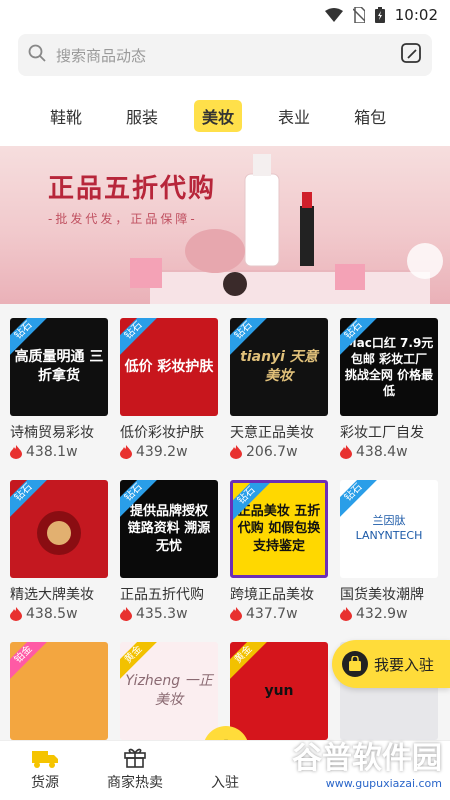 The image size is (450, 800). What do you see at coordinates (272, 452) in the screenshot?
I see `heat-value: 206.7w` at bounding box center [272, 452].